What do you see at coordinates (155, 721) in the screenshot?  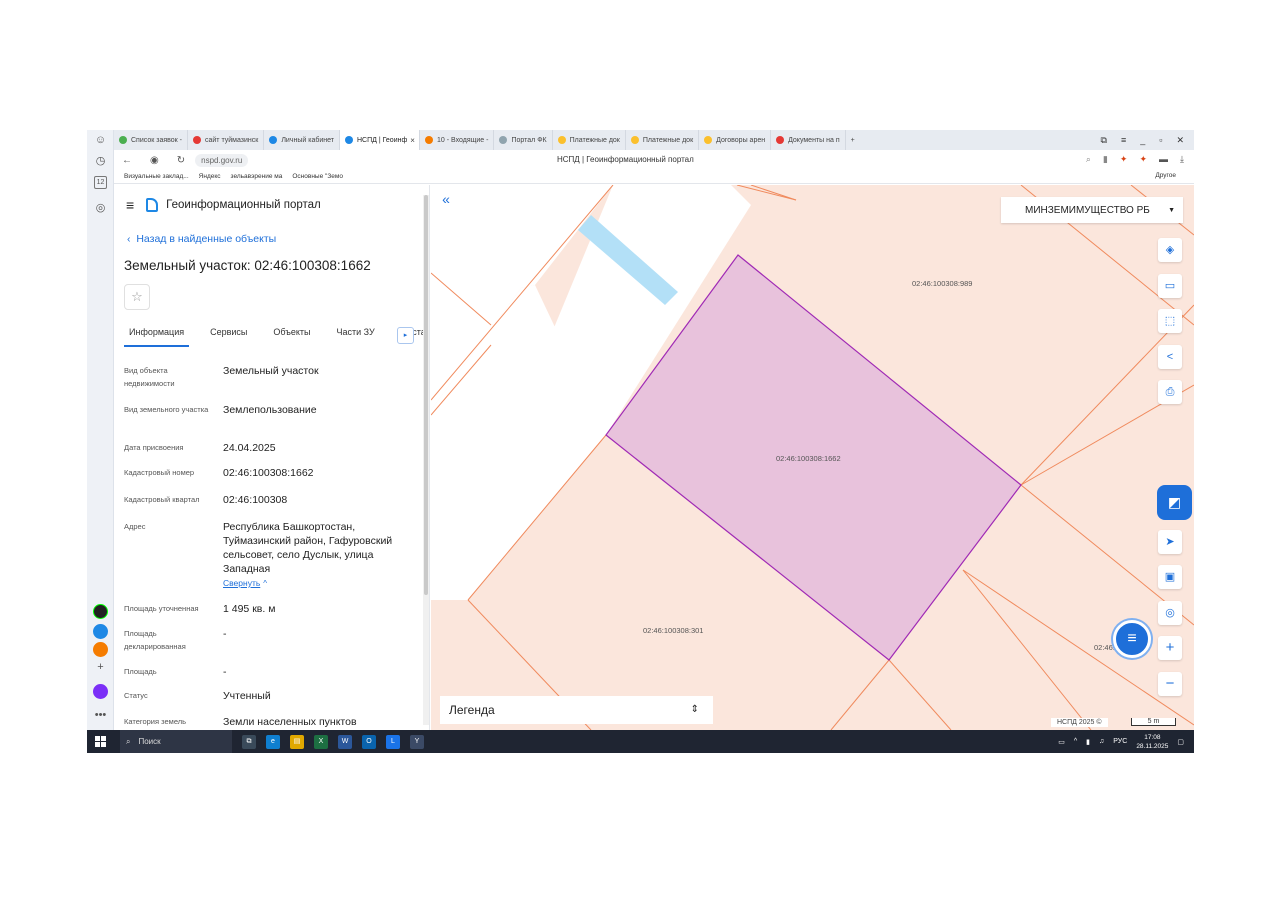 I see `row-label: Категория земель` at bounding box center [155, 721].